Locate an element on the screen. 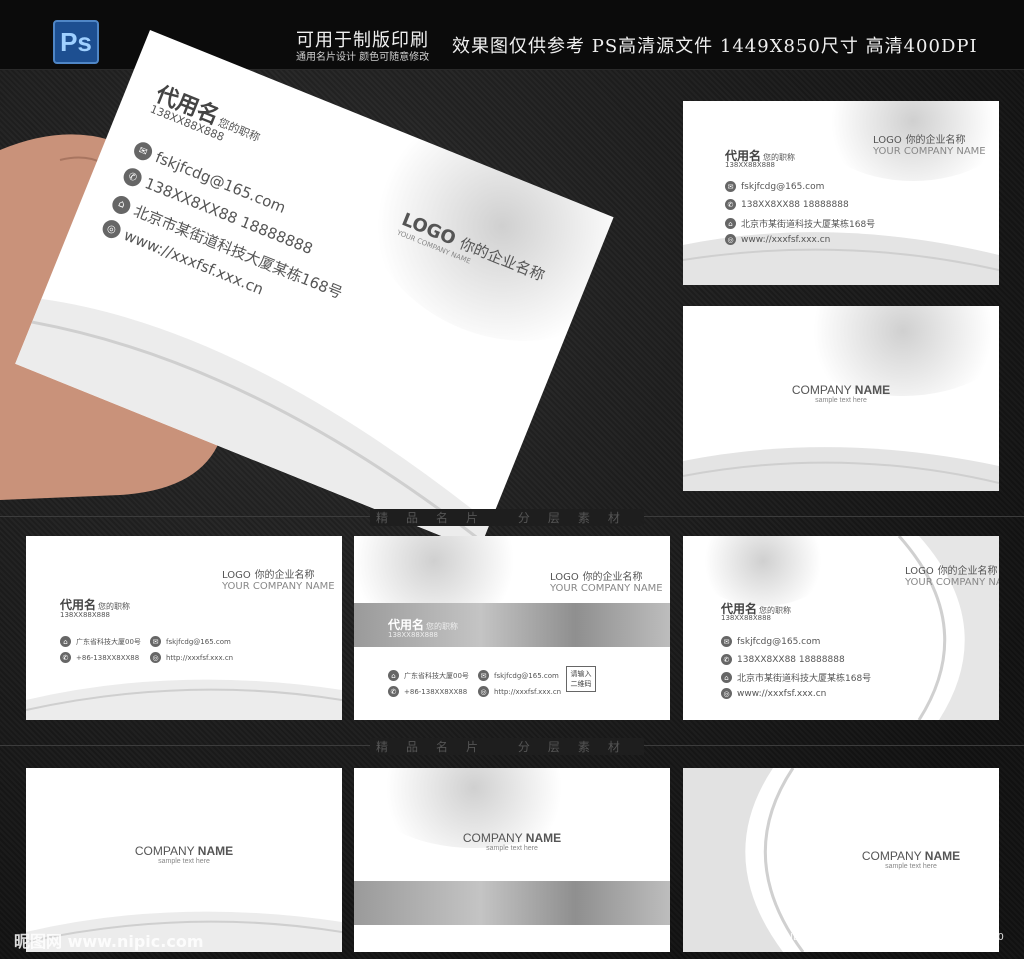 The image size is (1024, 959). qr-code-placeholder: 请输入二维码 is located at coordinates (581, 679).